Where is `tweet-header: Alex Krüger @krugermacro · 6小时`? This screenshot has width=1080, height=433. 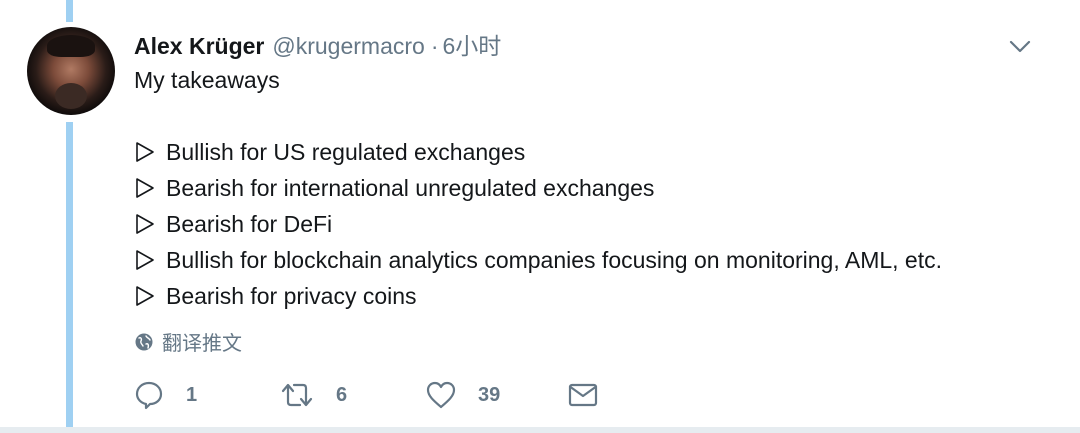 tweet-header: Alex Krüger @krugermacro · 6小时 is located at coordinates (317, 43).